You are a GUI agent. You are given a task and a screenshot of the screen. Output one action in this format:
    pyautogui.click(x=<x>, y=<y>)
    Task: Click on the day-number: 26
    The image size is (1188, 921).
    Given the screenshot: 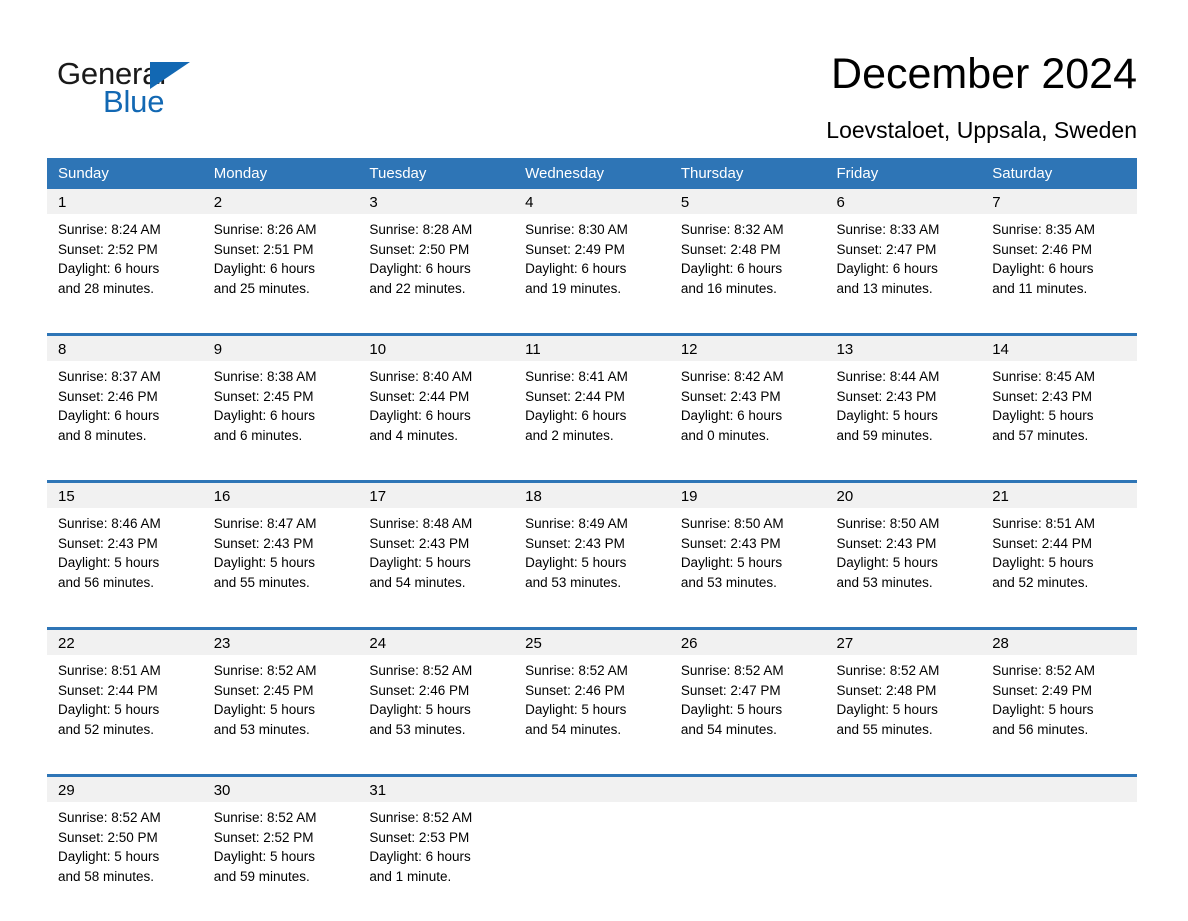 What is the action you would take?
    pyautogui.click(x=747, y=641)
    